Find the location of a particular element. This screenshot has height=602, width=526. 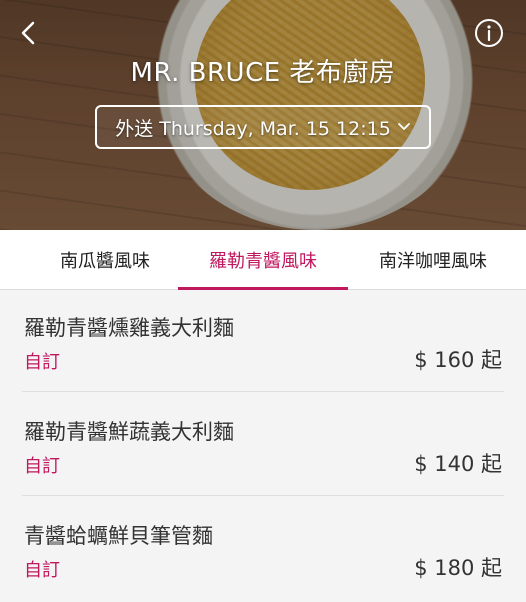

restaurant-title: MR. BRUCE 老布廚房 is located at coordinates (263, 73).